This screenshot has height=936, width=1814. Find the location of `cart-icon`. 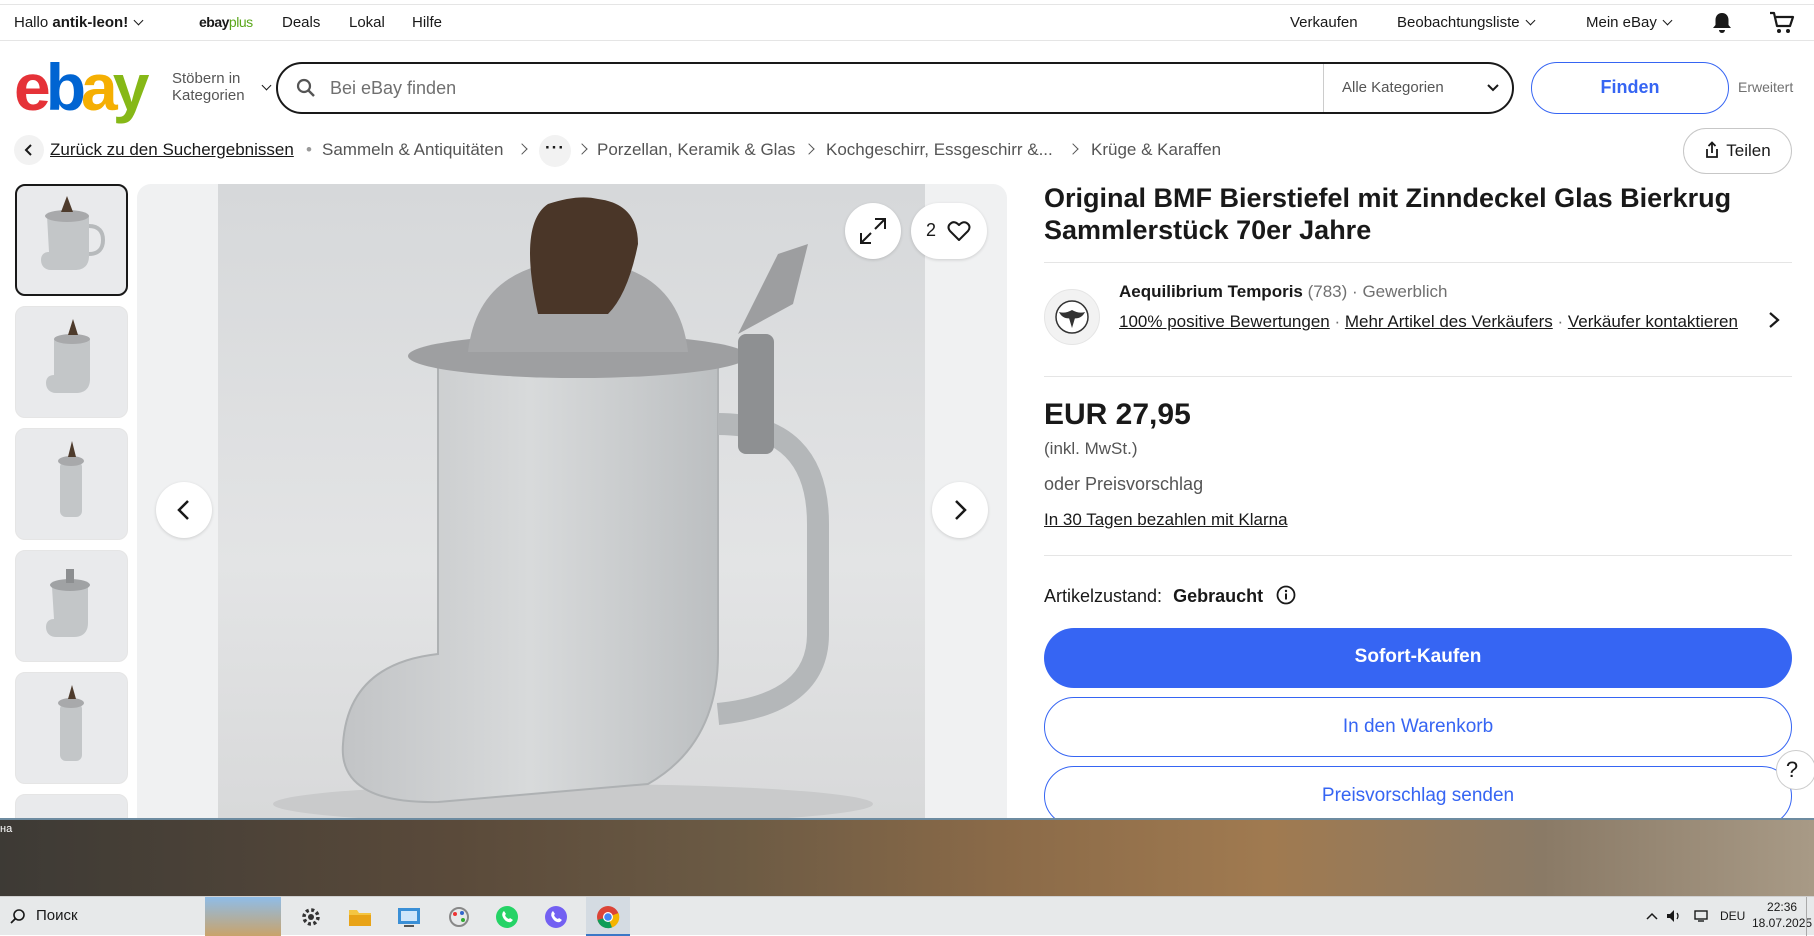

cart-icon is located at coordinates (1782, 23).